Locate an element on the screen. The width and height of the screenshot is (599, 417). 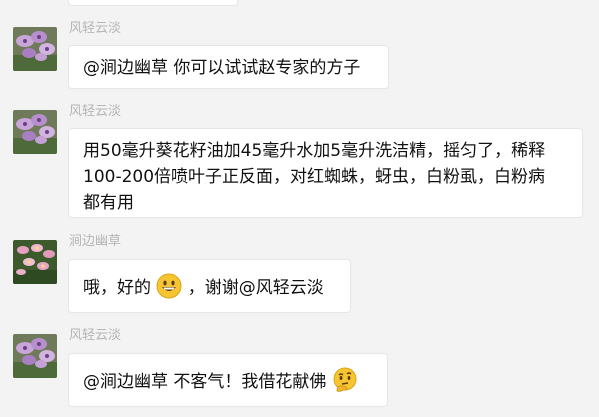
message-bubble: @涧边幽草 你可以试试赵专家的方子 is located at coordinates (228, 67).